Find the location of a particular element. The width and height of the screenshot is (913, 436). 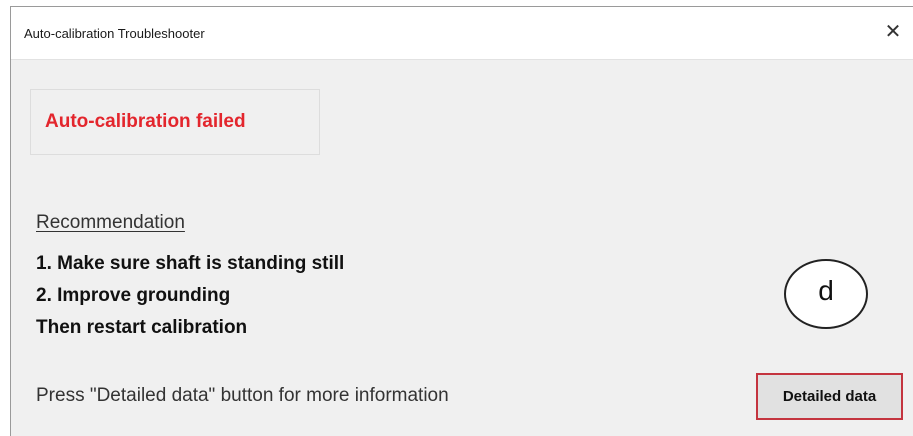

recommendation-line: 2. Improve grounding is located at coordinates (133, 295).